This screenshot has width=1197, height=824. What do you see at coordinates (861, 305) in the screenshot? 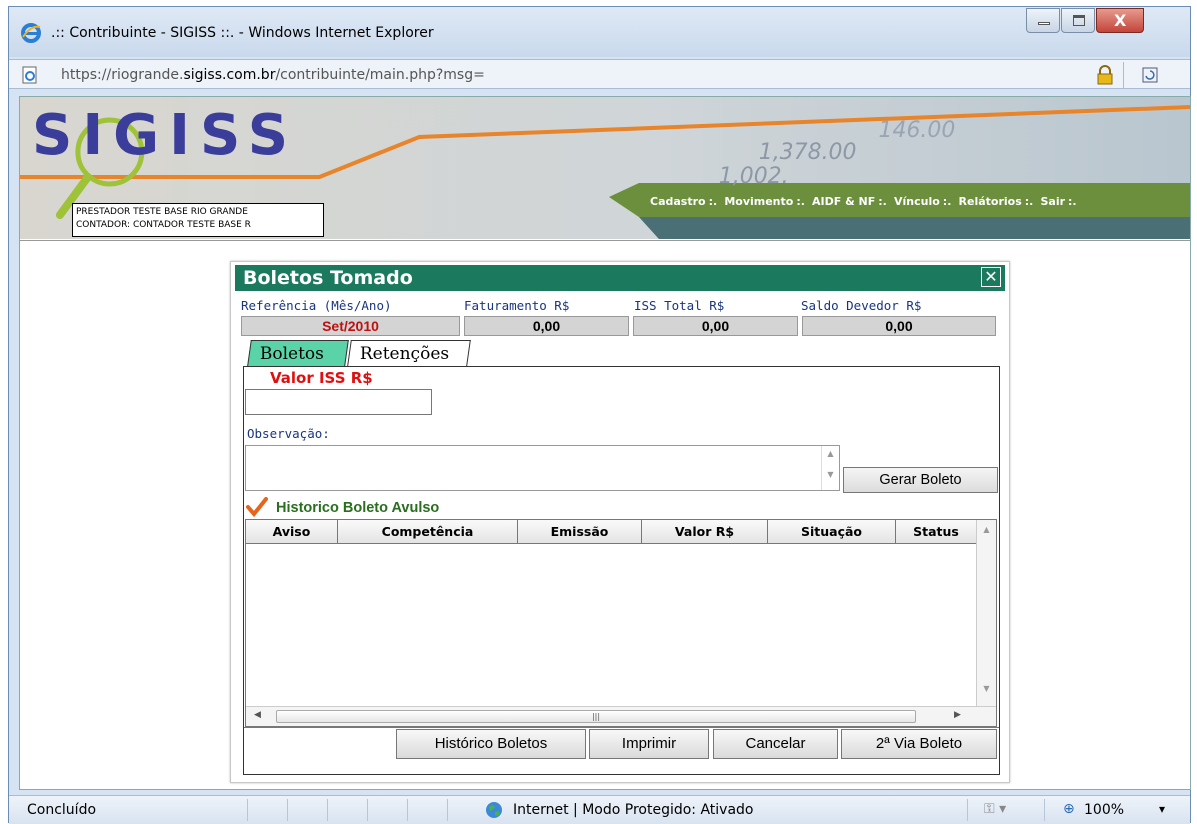
I see `saldo-devedor-label: Saldo Devedor R$` at bounding box center [861, 305].